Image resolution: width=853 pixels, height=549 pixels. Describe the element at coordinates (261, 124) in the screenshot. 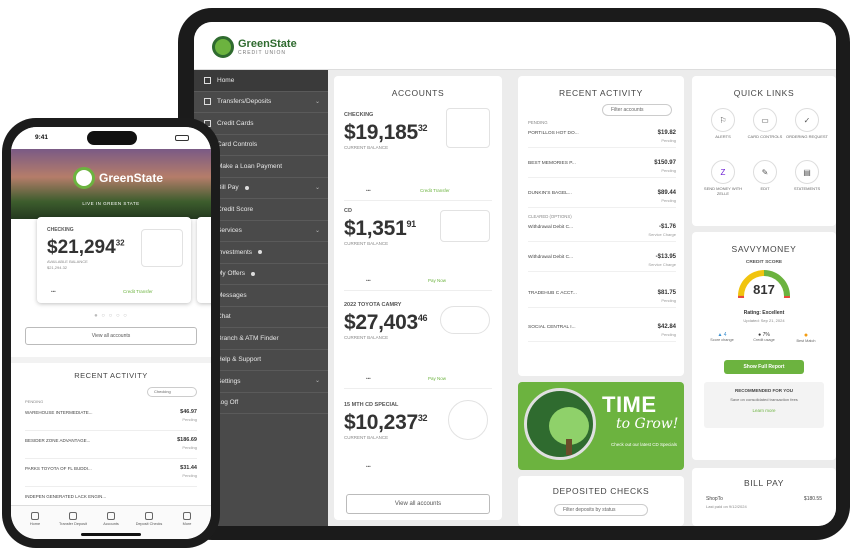

I see `sidebar-item-credit-cards: Credit Cards` at that location.